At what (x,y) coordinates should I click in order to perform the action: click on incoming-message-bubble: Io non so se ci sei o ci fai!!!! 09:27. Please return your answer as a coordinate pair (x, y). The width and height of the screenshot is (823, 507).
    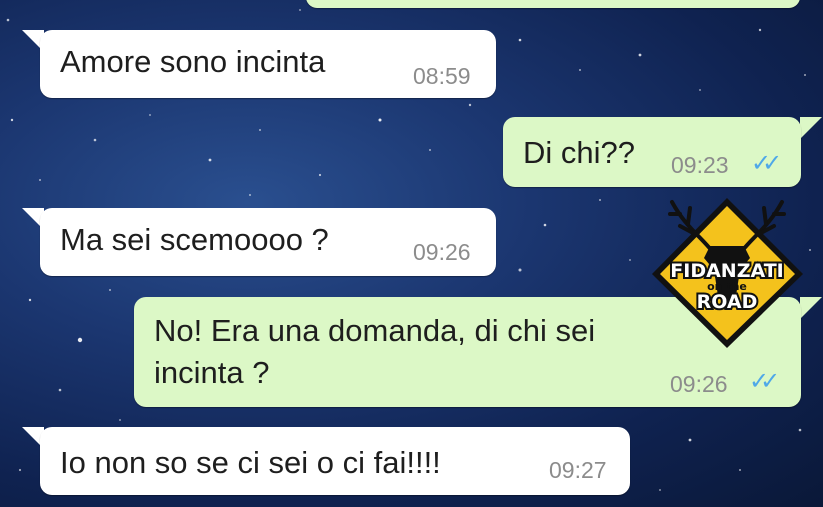
    Looking at the image, I should click on (335, 461).